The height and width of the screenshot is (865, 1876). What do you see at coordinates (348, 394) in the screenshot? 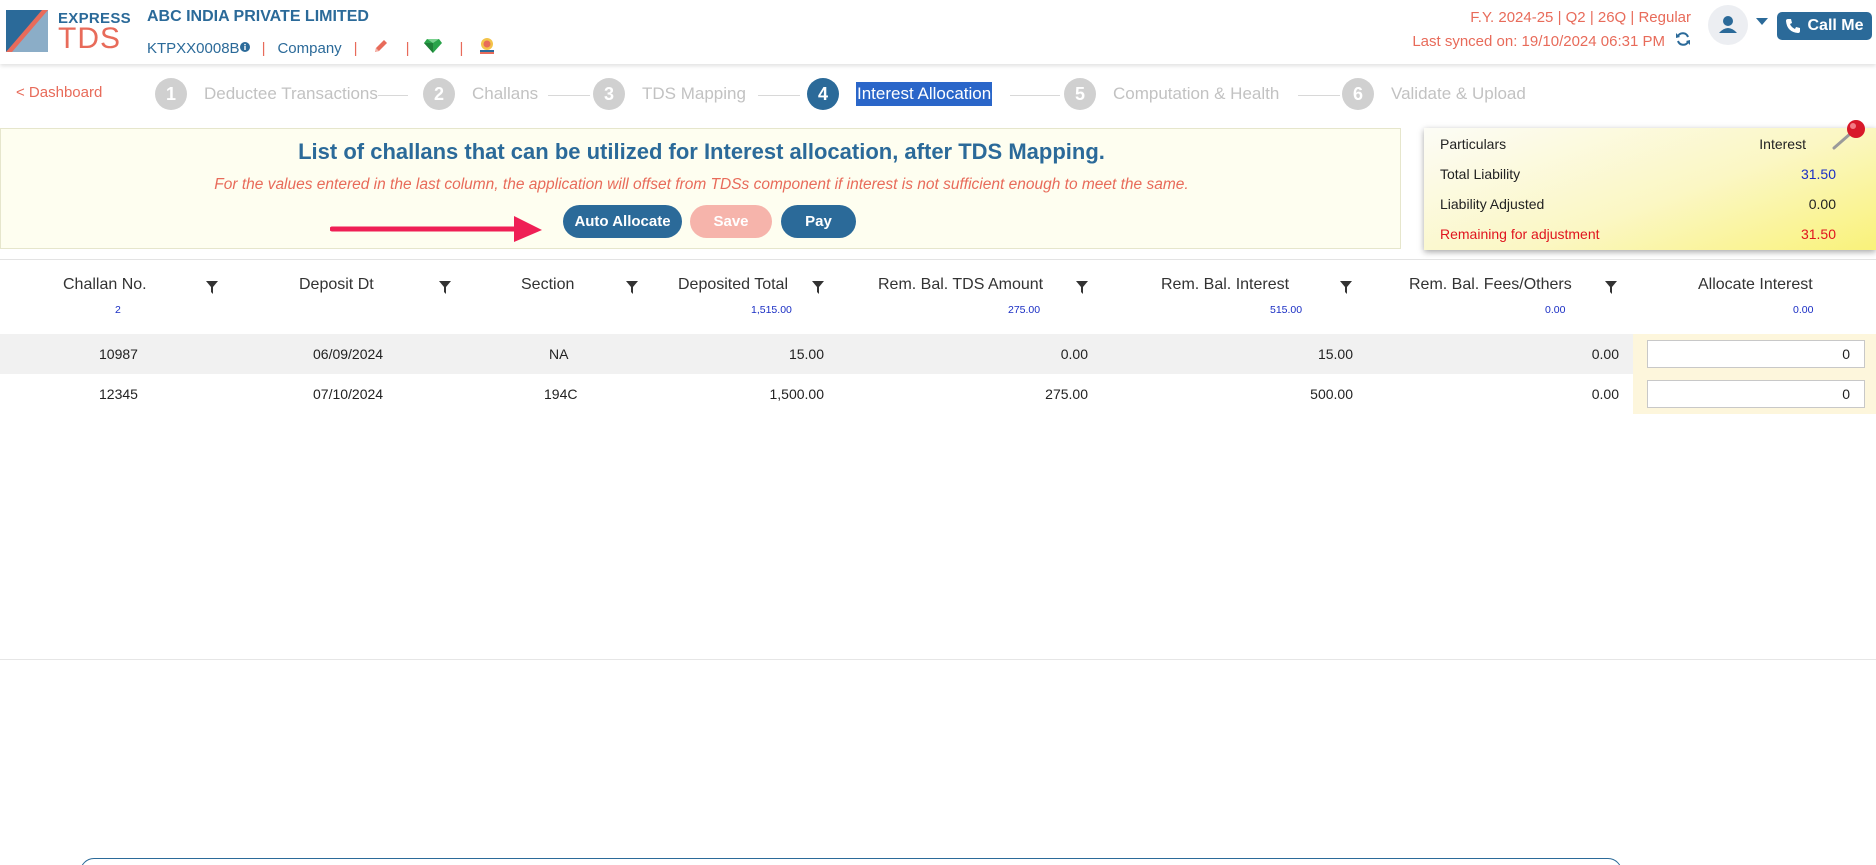
I see `cell-deposit-dt: 07/10/2024` at bounding box center [348, 394].